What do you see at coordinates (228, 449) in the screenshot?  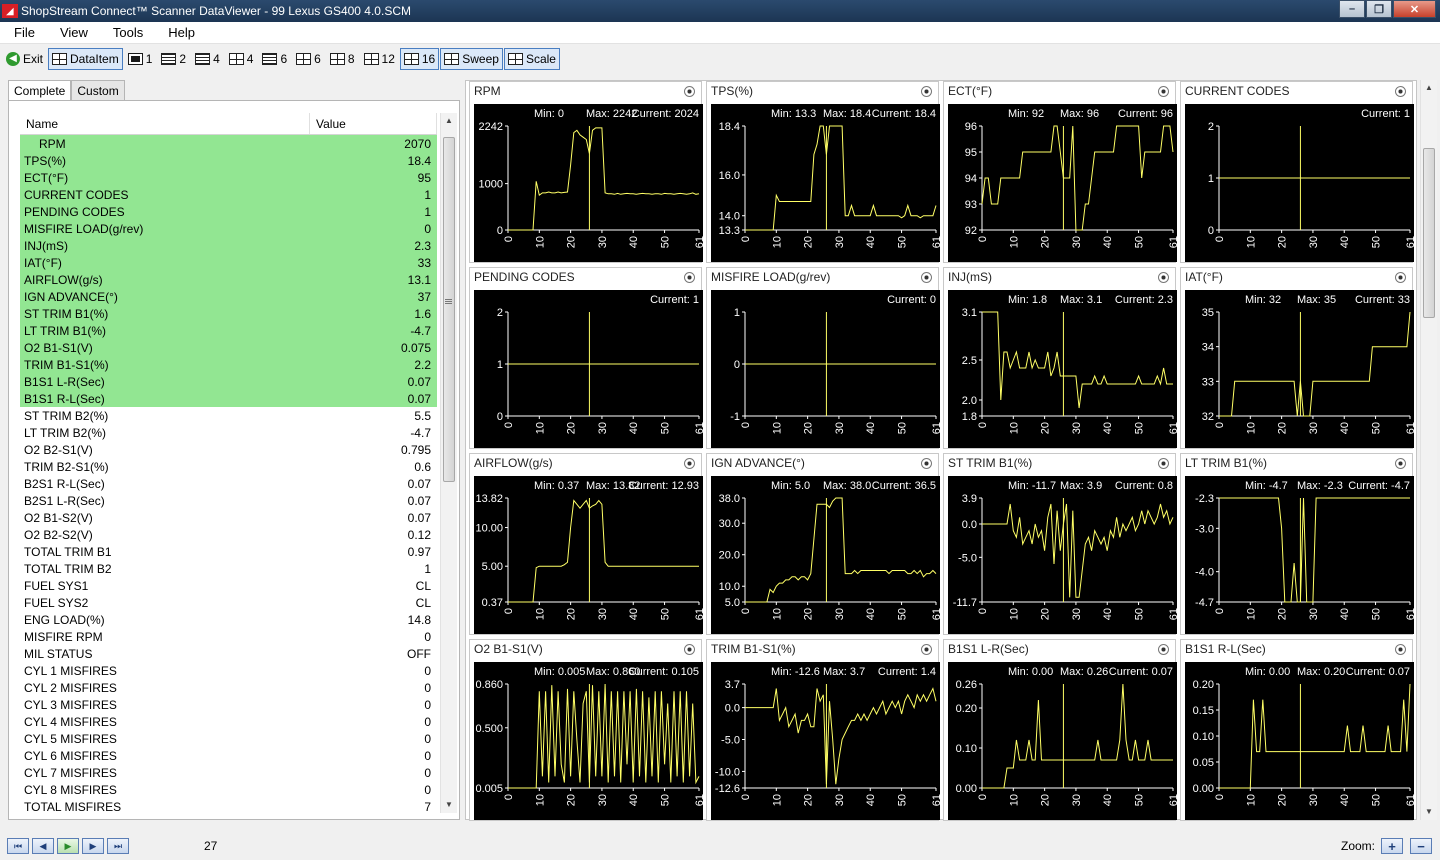 I see `table-row: O2 B2-S1(V) 0.795` at bounding box center [228, 449].